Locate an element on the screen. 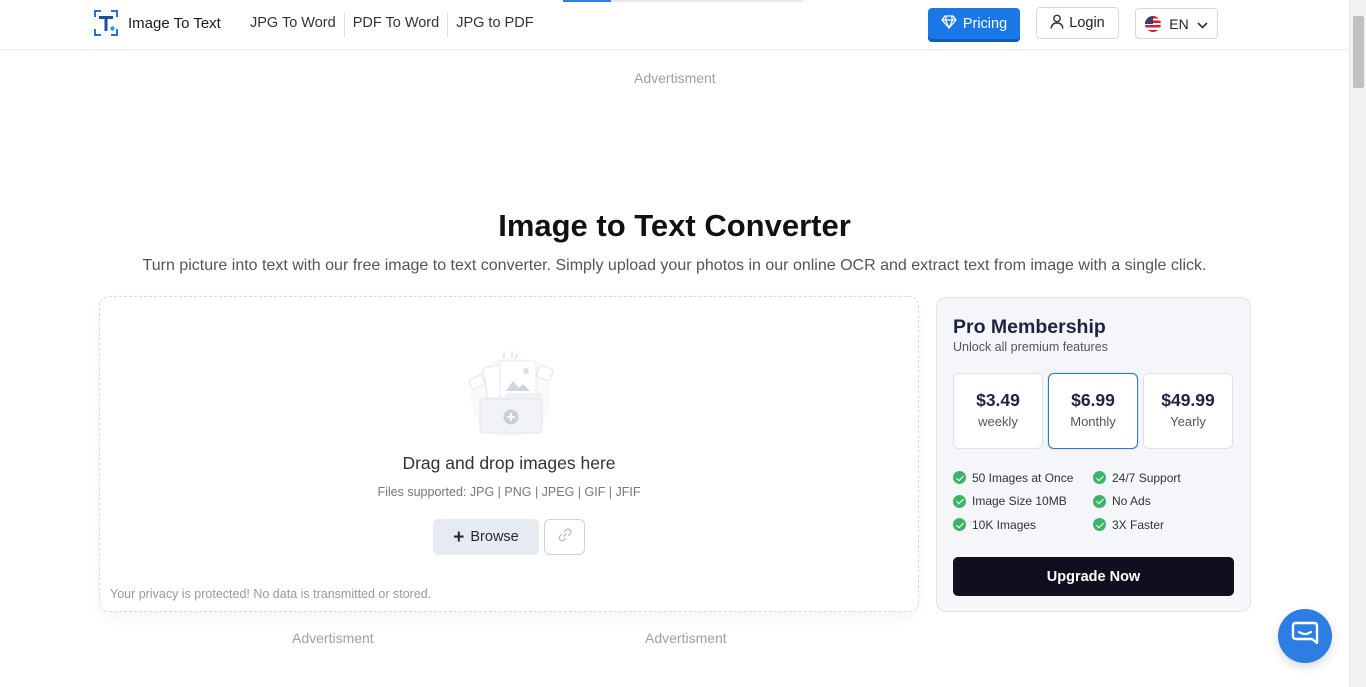 The image size is (1366, 687). feature-item: 10K Images is located at coordinates (1023, 525).